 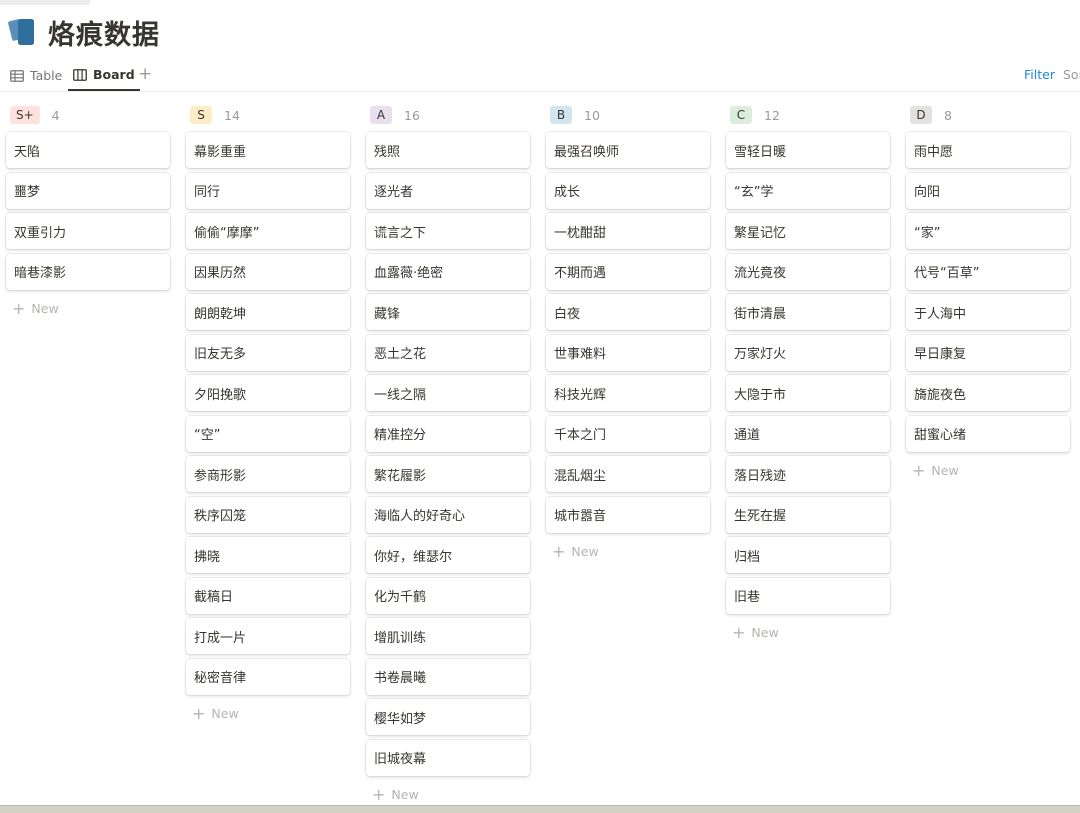 What do you see at coordinates (448, 393) in the screenshot?
I see `board-card: 一线之隔` at bounding box center [448, 393].